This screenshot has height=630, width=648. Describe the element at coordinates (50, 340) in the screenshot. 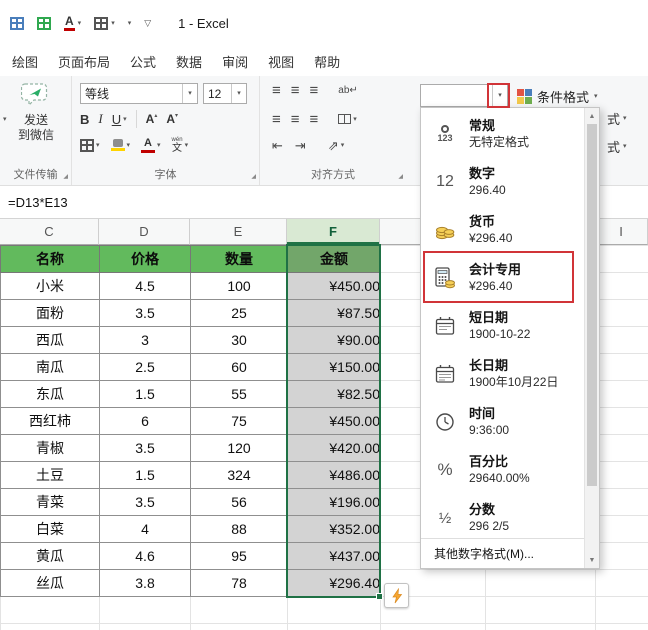

I see `cell: 西瓜` at that location.